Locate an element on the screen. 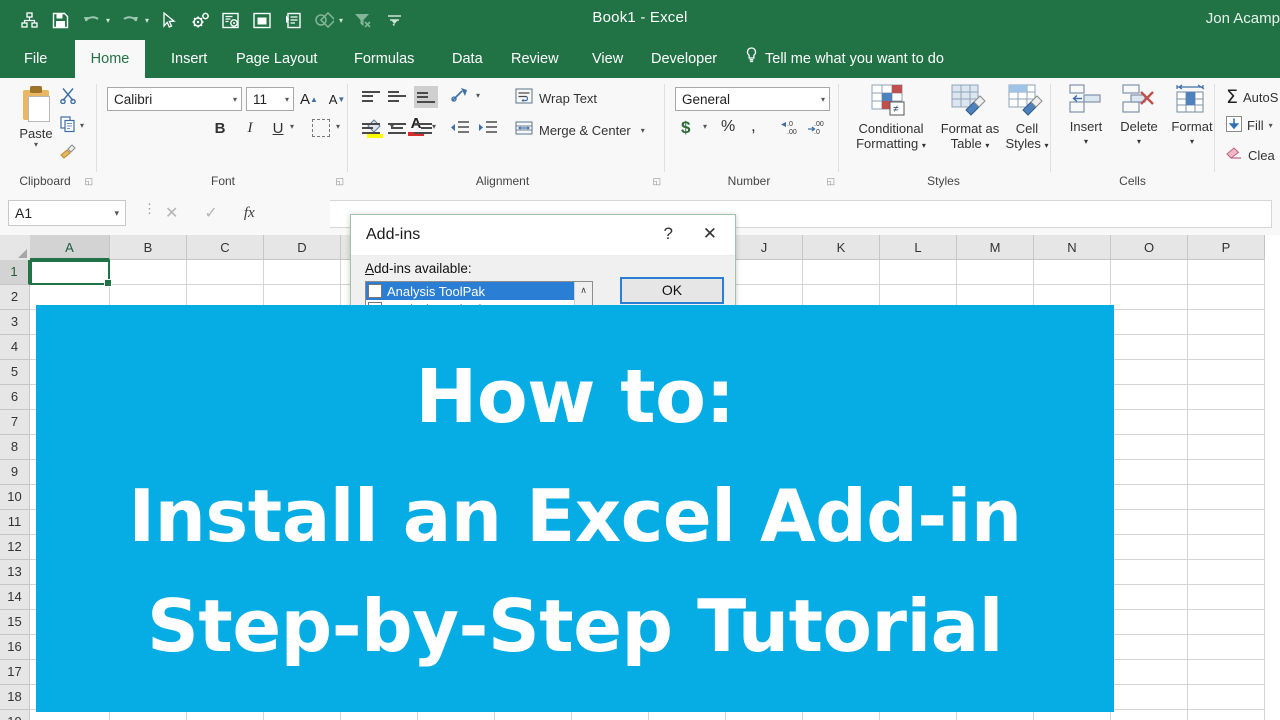 The width and height of the screenshot is (1280, 720). column-header-n: N is located at coordinates (1072, 247).